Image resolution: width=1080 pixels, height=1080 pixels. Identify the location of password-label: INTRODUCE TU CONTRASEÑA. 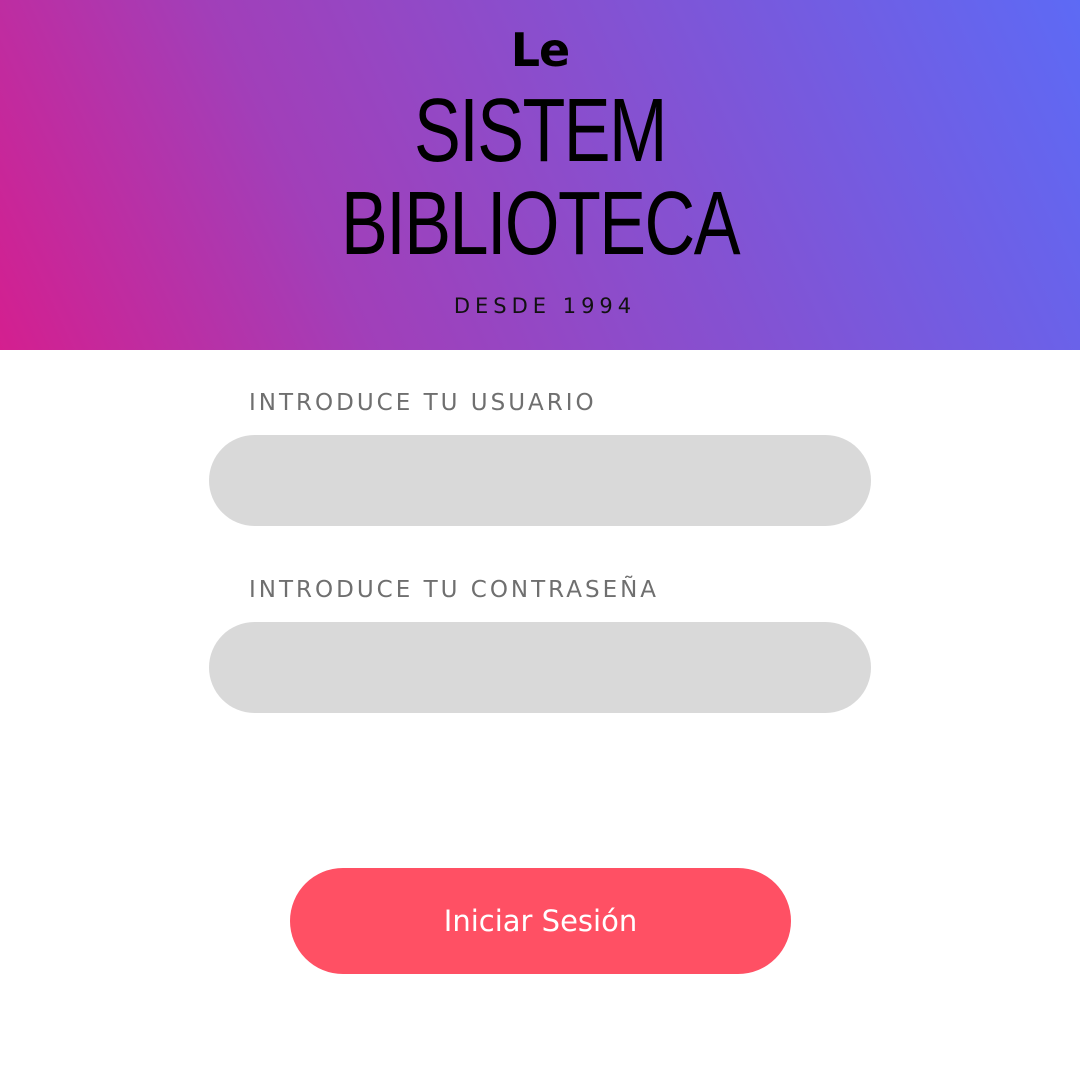
(454, 590).